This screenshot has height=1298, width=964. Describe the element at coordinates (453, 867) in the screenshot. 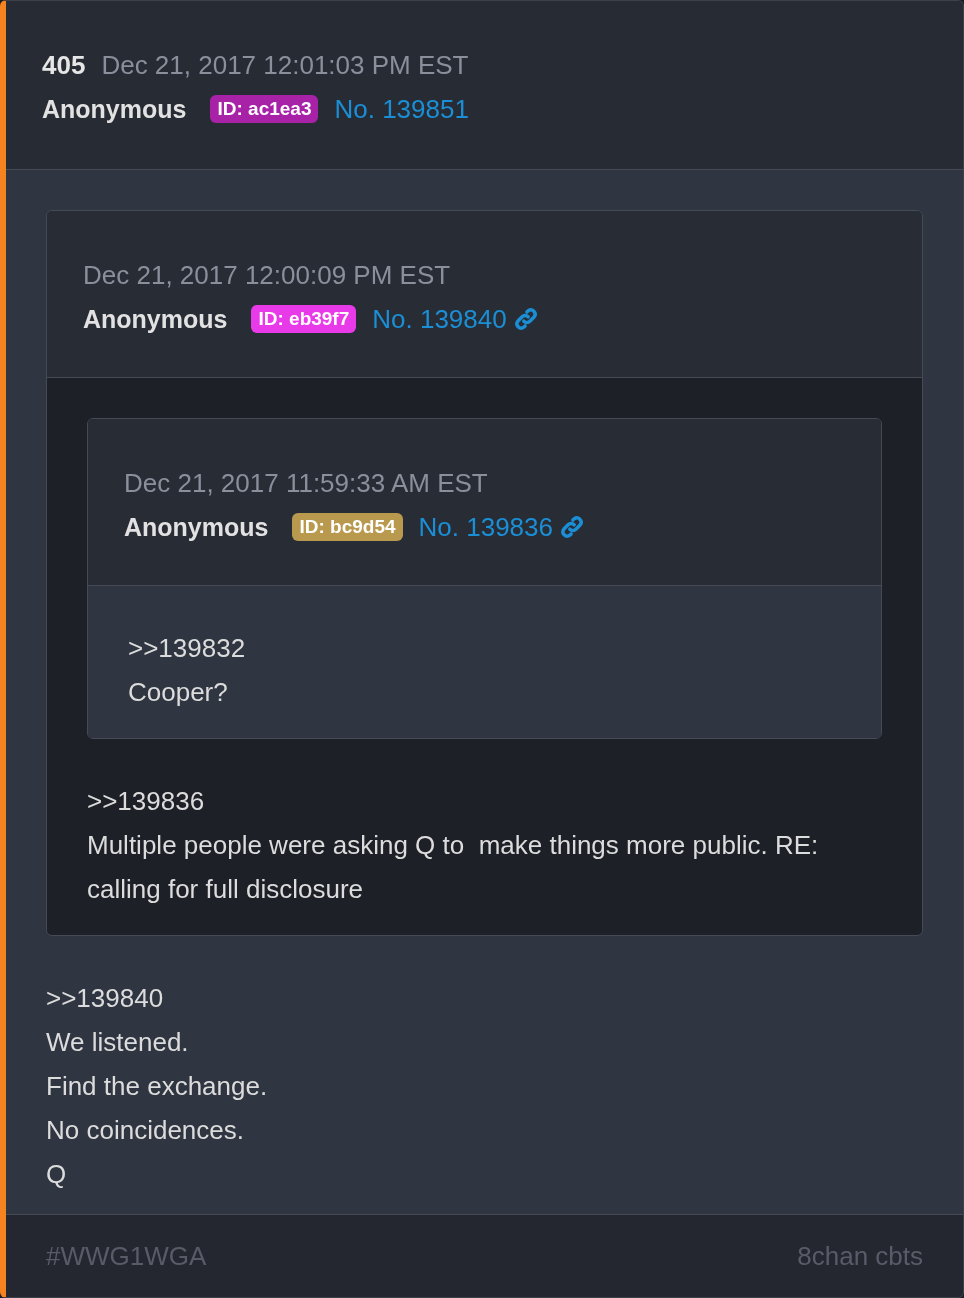

I see `post-text-line: Multiple people were asking Q to make things more public. RE: calling for full disclosure` at that location.